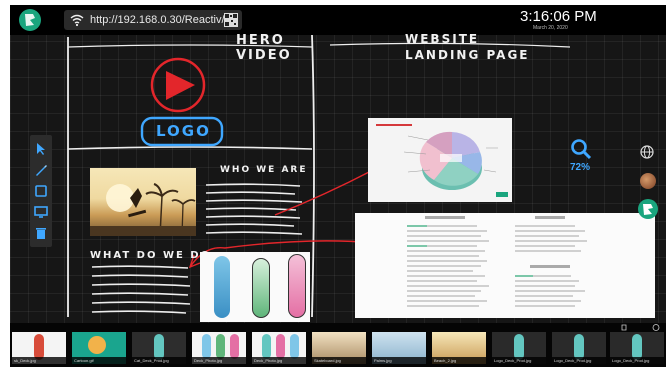  What do you see at coordinates (399, 360) in the screenshot?
I see `thumb-label: Palms.jpg` at bounding box center [399, 360].